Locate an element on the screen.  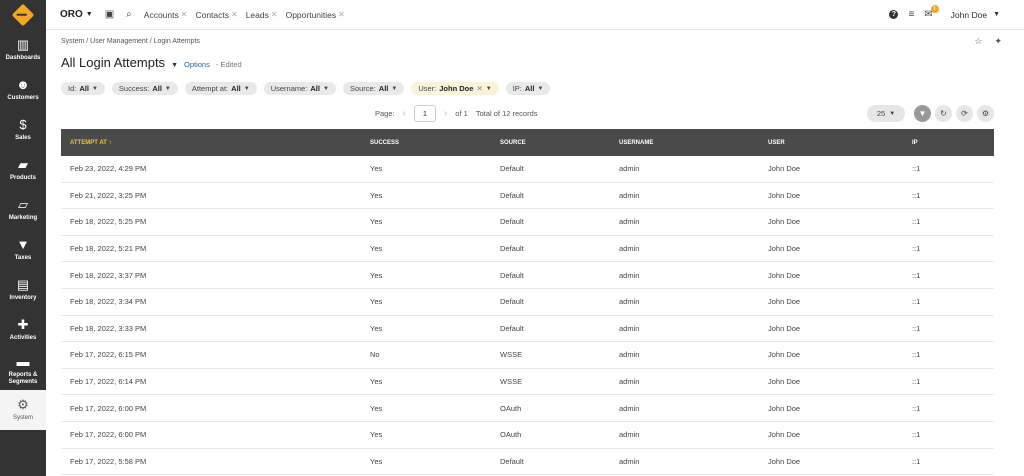
menu-icon: ≡ is located at coordinates (911, 14).